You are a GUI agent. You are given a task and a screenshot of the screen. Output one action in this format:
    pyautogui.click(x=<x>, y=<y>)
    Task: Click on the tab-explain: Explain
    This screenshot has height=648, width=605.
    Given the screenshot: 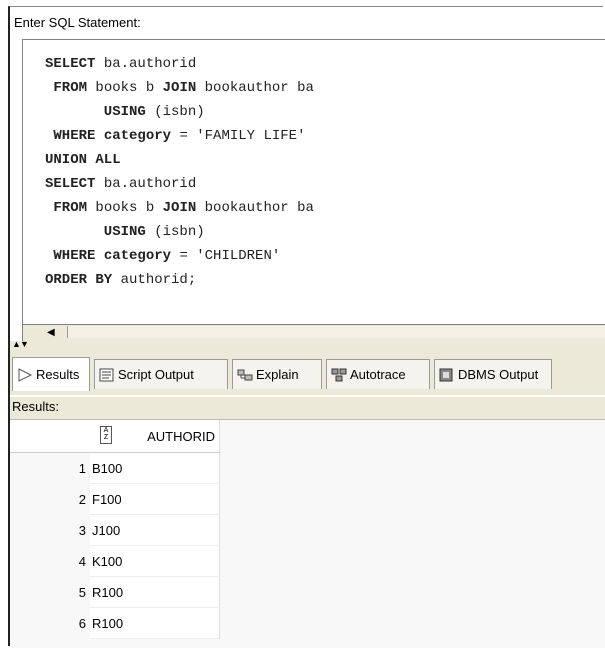 What is the action you would take?
    pyautogui.click(x=277, y=374)
    